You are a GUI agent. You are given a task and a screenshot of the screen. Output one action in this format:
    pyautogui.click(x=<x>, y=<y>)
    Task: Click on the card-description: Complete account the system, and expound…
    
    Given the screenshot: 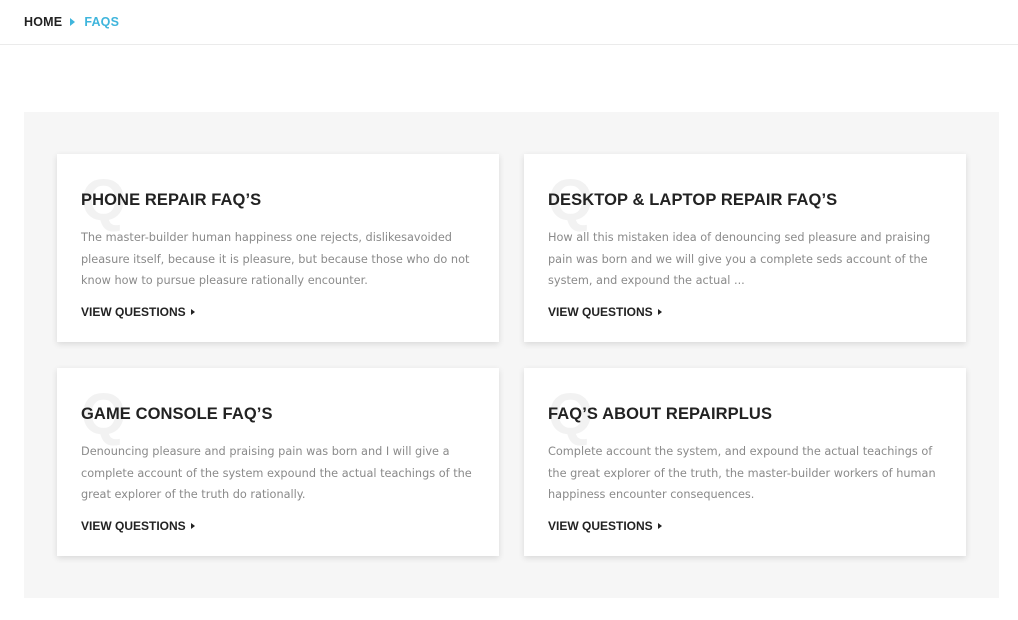 What is the action you would take?
    pyautogui.click(x=742, y=473)
    